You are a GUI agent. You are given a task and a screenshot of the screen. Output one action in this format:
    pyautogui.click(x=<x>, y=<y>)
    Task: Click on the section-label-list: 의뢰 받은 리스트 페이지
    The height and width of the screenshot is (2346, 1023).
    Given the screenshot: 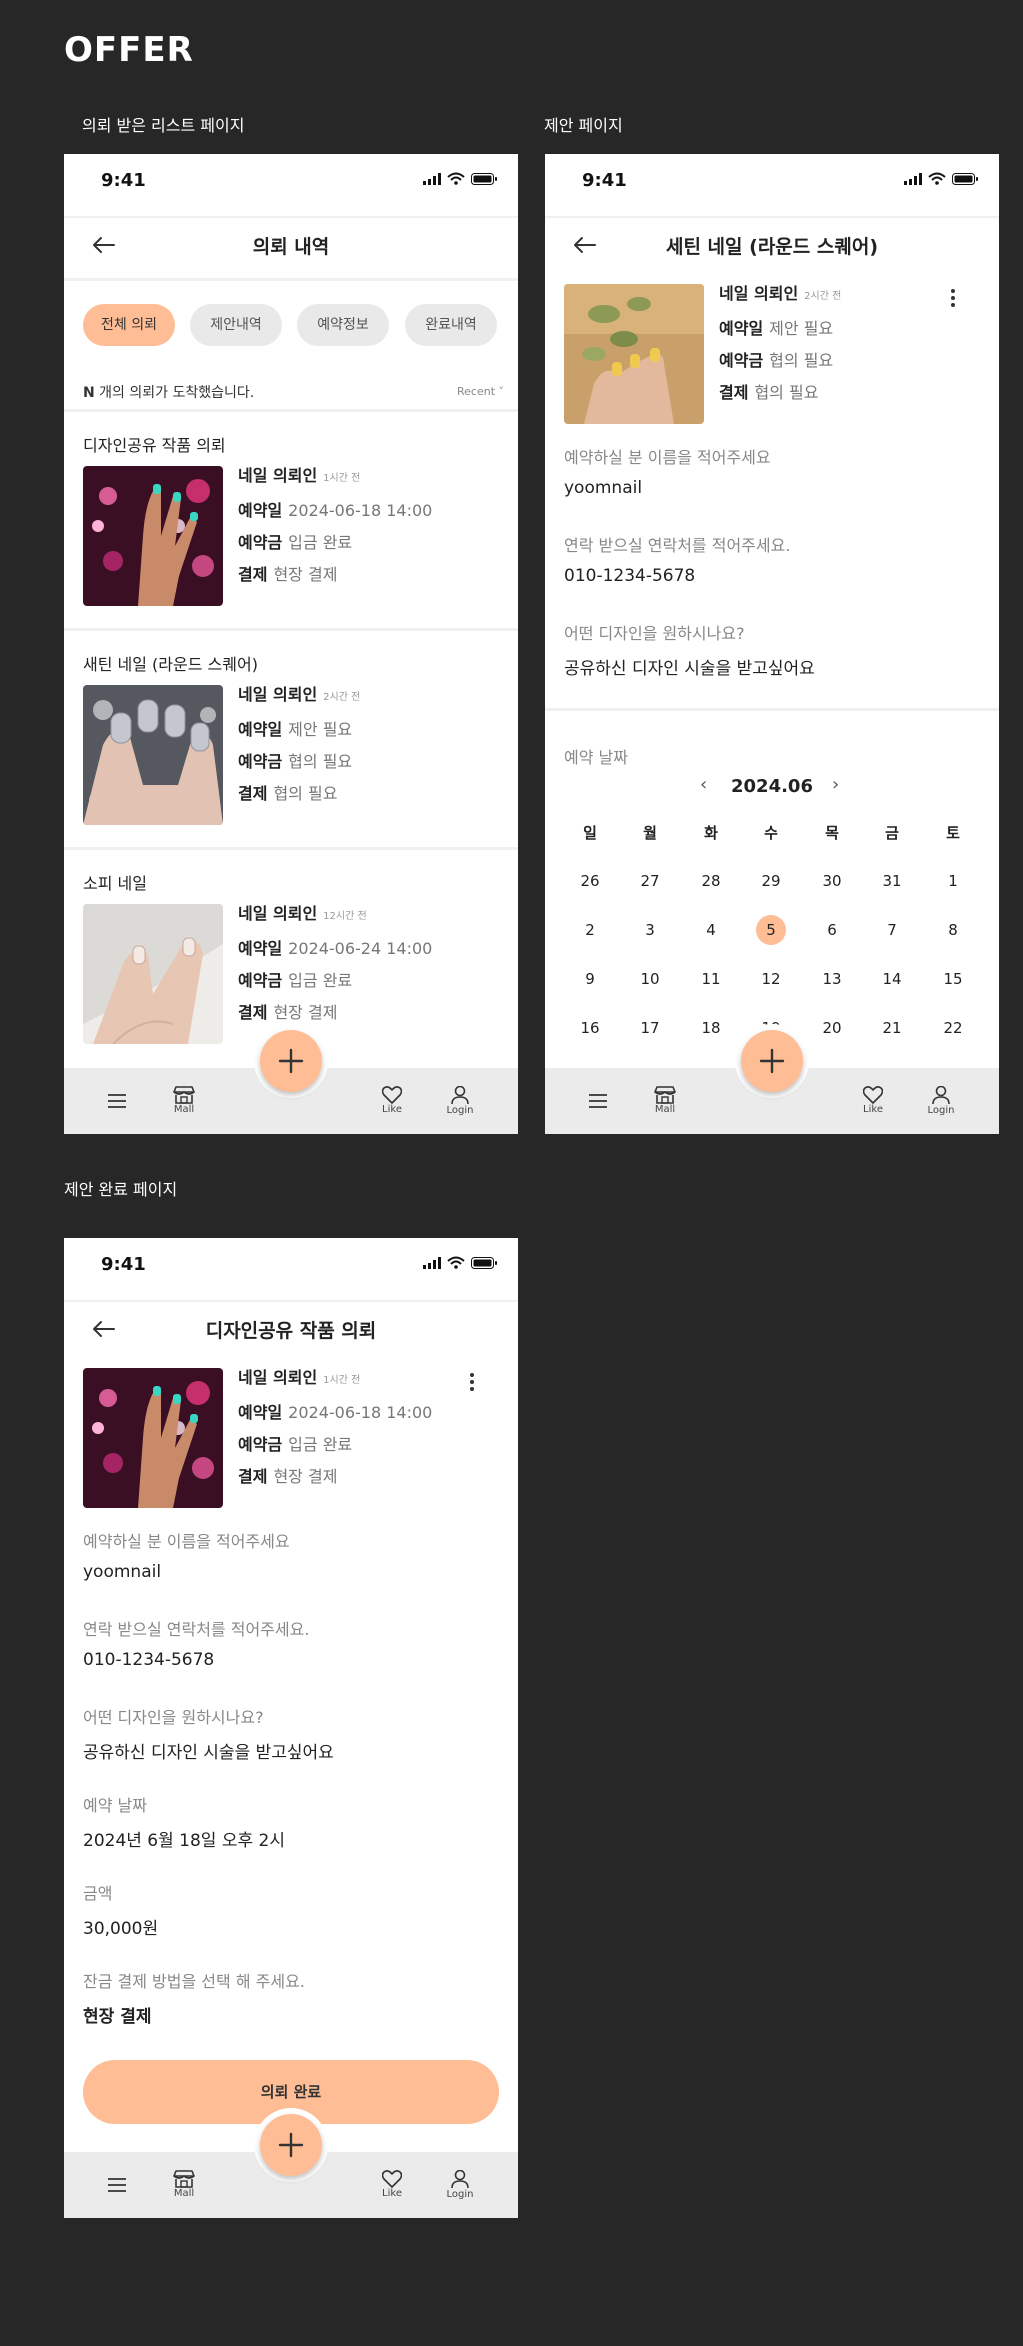 What is the action you would take?
    pyautogui.click(x=163, y=125)
    